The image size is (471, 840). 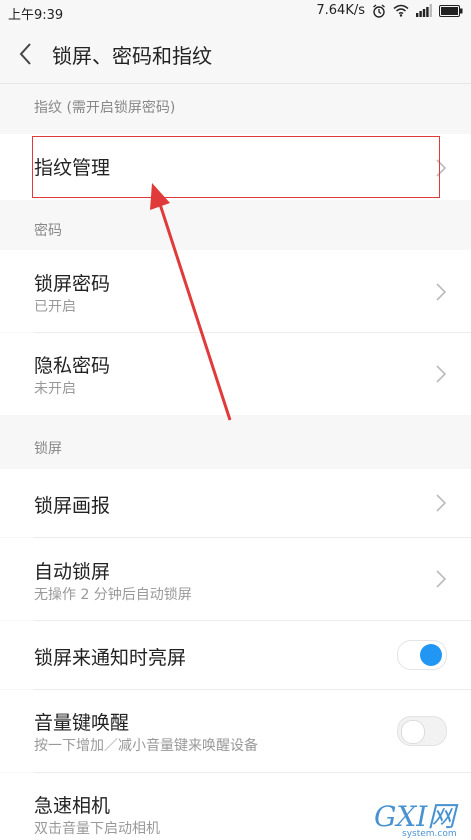 I want to click on notify-wake-item: 锁屏来通知时亮屏, so click(x=235, y=655).